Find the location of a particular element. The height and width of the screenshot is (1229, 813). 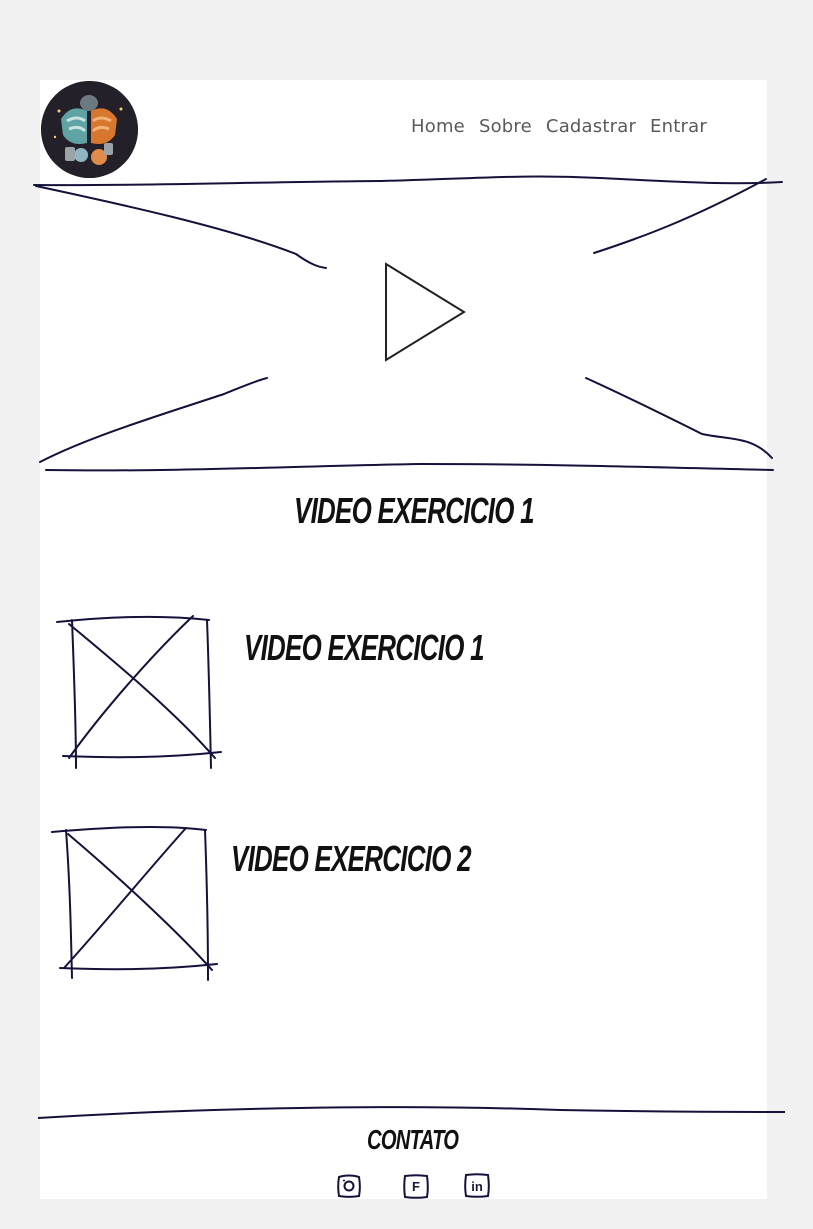

video-title-1: VIDEO EXERCICIO 1 is located at coordinates (364, 648).